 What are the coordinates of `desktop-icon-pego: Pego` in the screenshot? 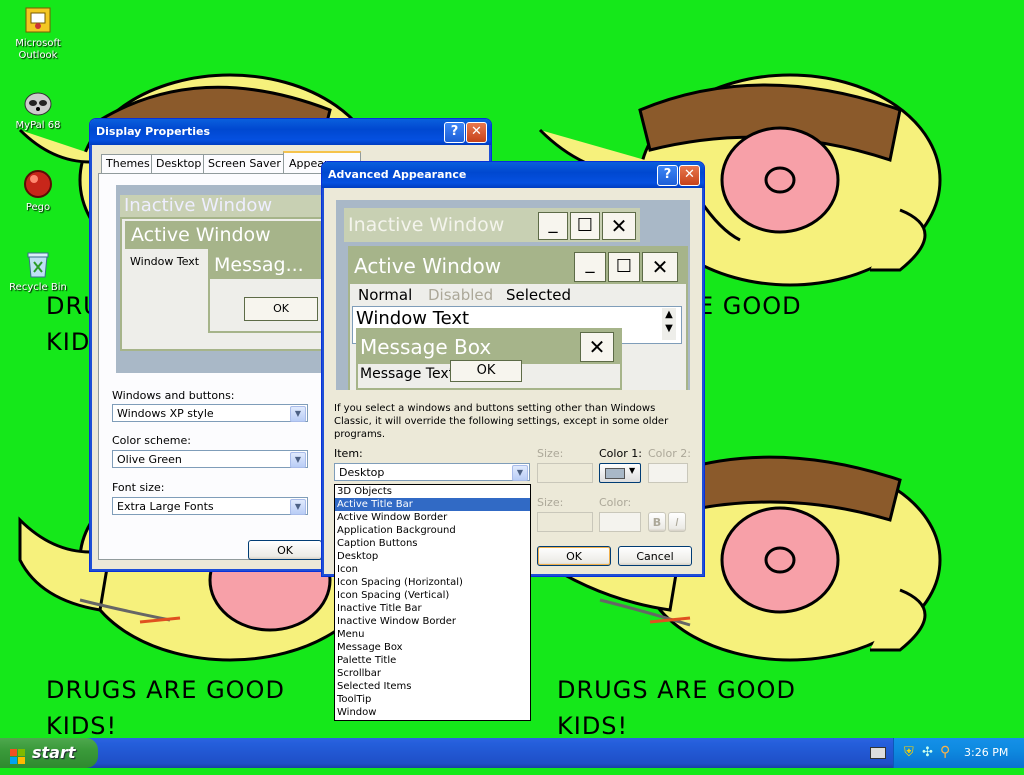 It's located at (38, 191).